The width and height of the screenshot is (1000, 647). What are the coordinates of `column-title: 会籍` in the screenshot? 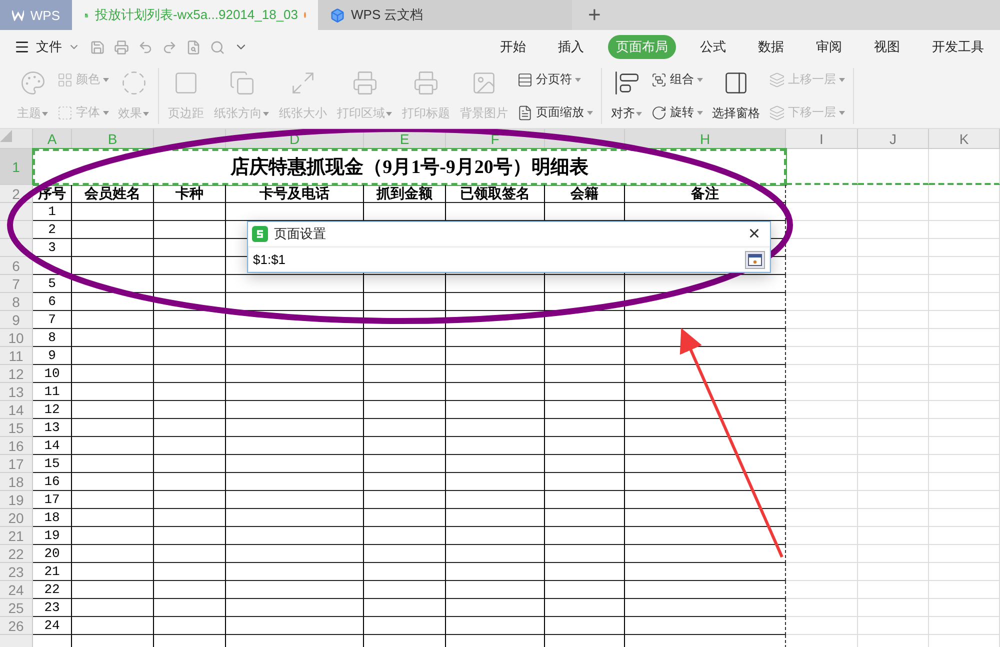 It's located at (585, 194).